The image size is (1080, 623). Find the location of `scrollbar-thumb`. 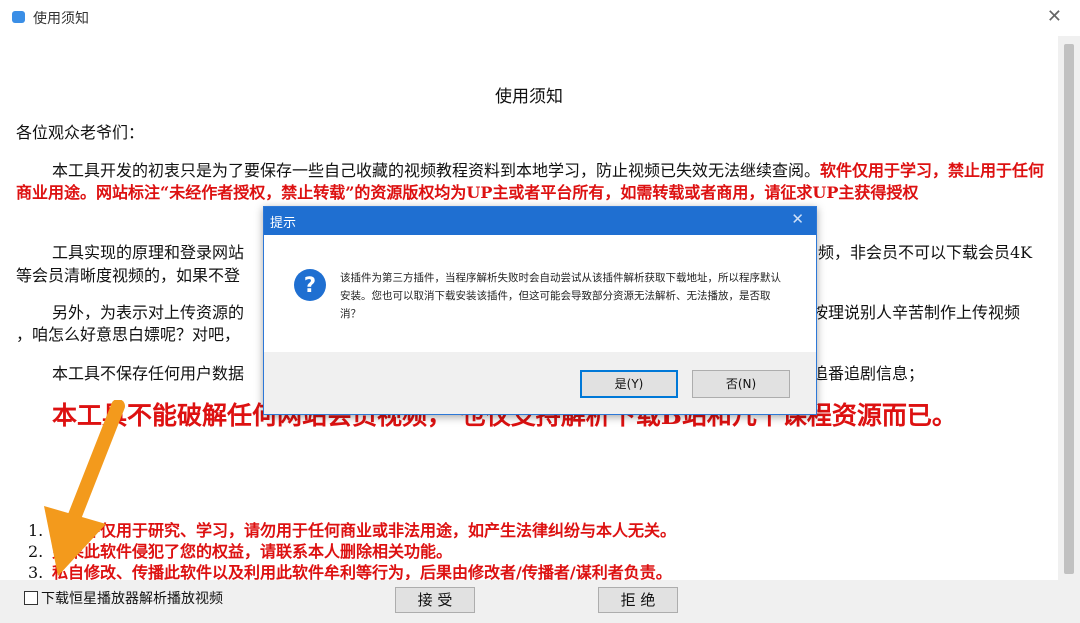

scrollbar-thumb is located at coordinates (1069, 309).